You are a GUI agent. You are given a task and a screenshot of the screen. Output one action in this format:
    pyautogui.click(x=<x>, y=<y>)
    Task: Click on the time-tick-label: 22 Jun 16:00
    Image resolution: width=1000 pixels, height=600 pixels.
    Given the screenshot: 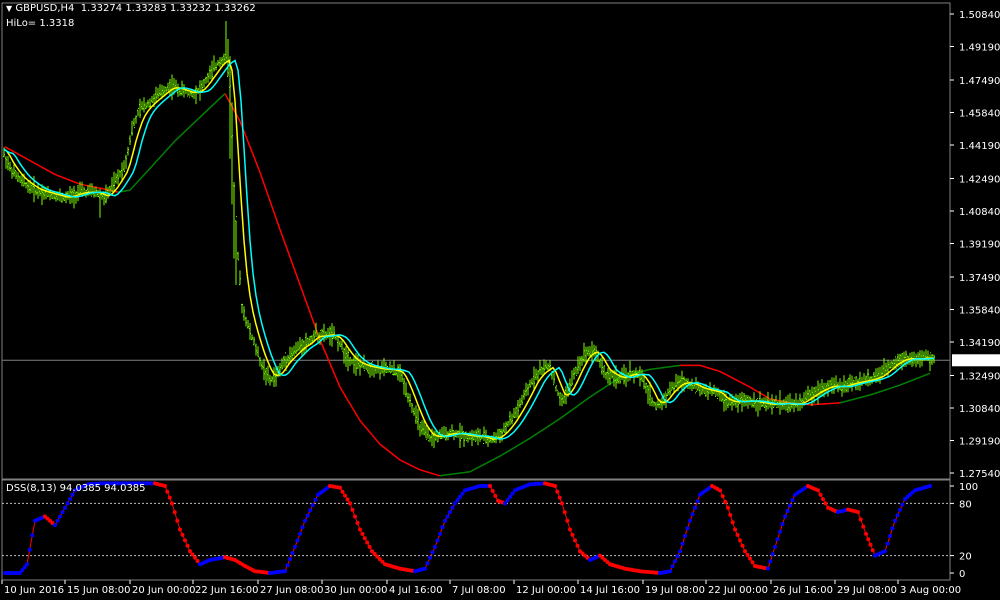 What is the action you would take?
    pyautogui.click(x=227, y=590)
    